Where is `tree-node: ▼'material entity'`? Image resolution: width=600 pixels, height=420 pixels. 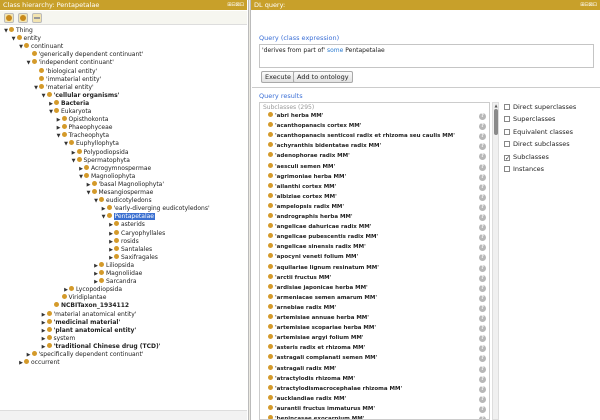 tree-node: ▼'material entity' is located at coordinates (63, 87).